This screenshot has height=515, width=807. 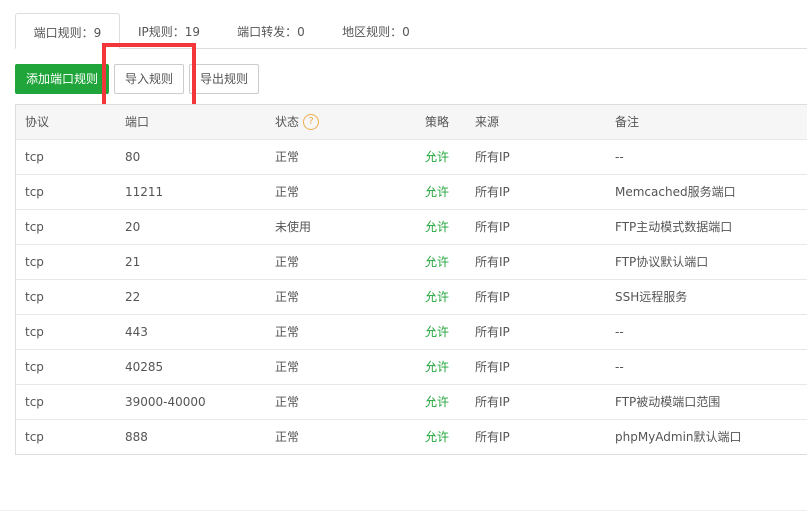 I want to click on rule-tabs: 端口规则：9 IP规则：19 端口转发：0 地区规则：0, so click(x=411, y=31).